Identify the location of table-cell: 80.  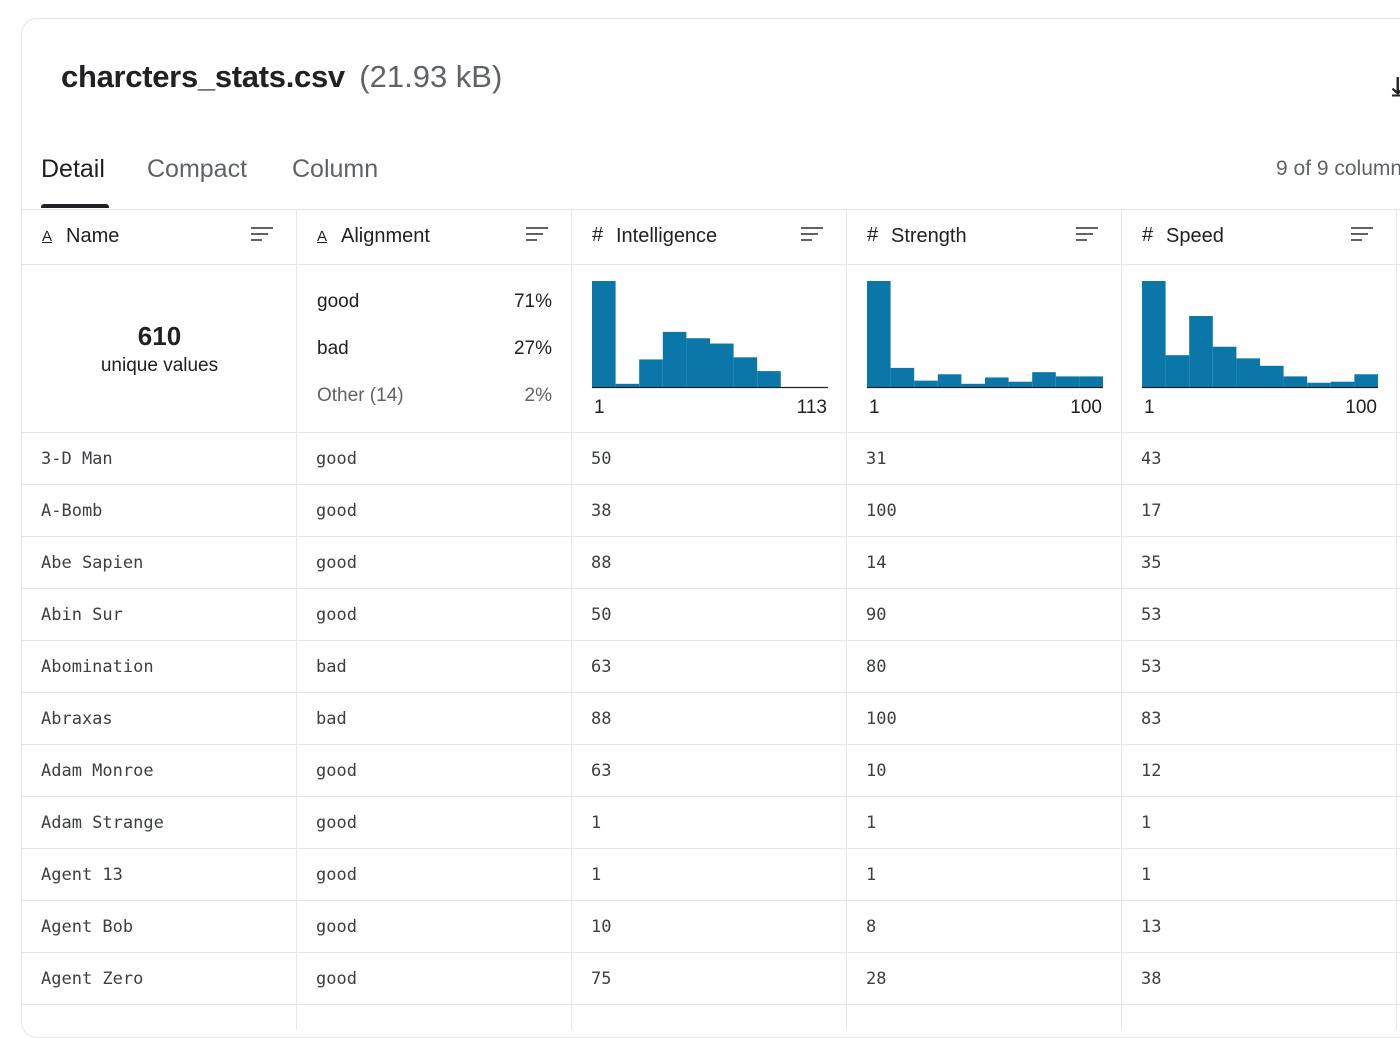
(876, 667).